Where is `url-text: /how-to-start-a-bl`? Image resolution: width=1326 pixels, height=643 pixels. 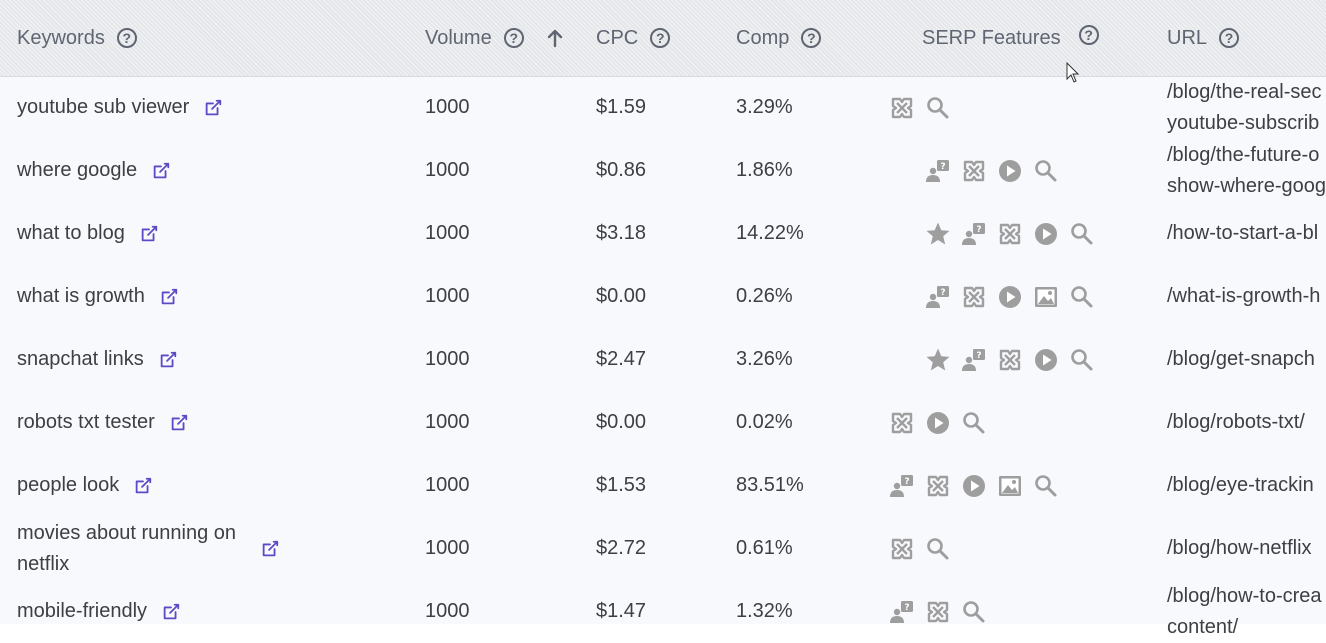 url-text: /how-to-start-a-bl is located at coordinates (1242, 233).